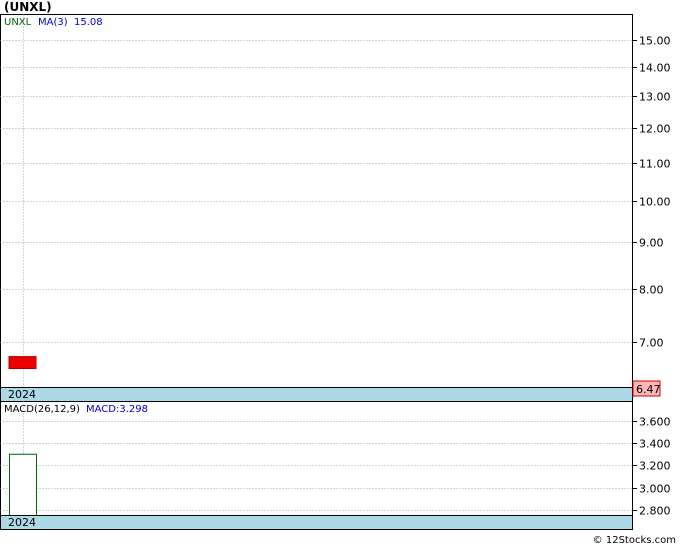 The width and height of the screenshot is (680, 546). I want to click on macd-tick-label: 3.200, so click(655, 466).